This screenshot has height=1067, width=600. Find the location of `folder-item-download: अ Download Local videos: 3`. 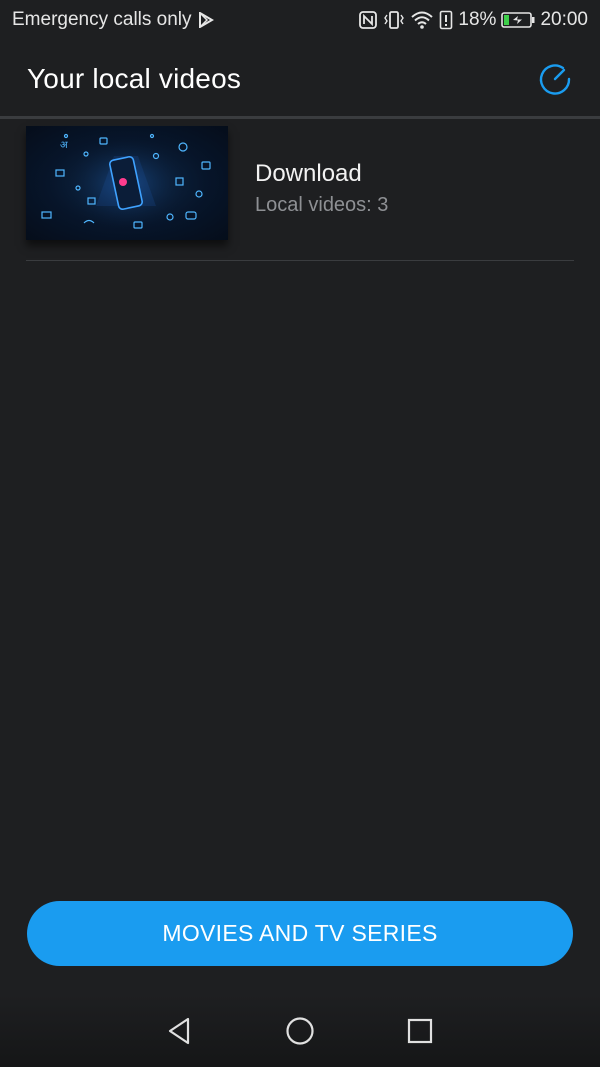

folder-item-download: अ Download Local videos: 3 is located at coordinates (300, 193).